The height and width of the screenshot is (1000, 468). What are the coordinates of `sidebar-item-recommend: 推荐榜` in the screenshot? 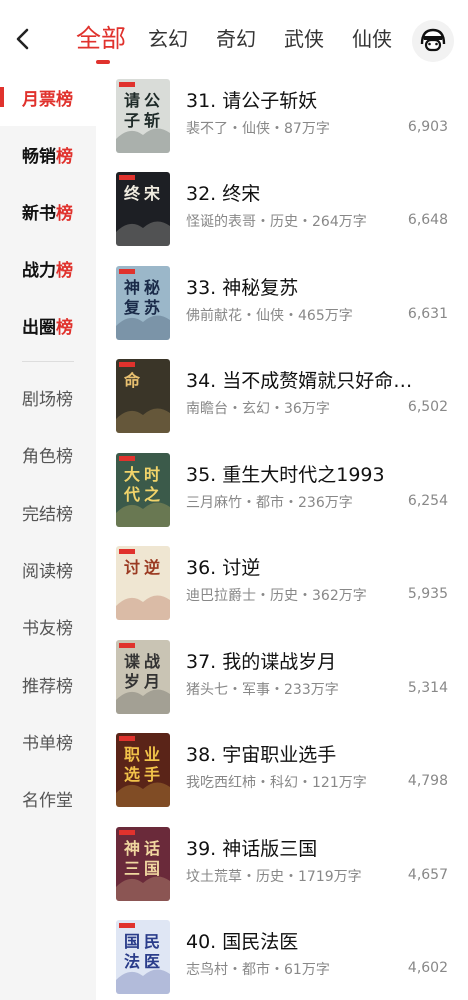 It's located at (48, 684).